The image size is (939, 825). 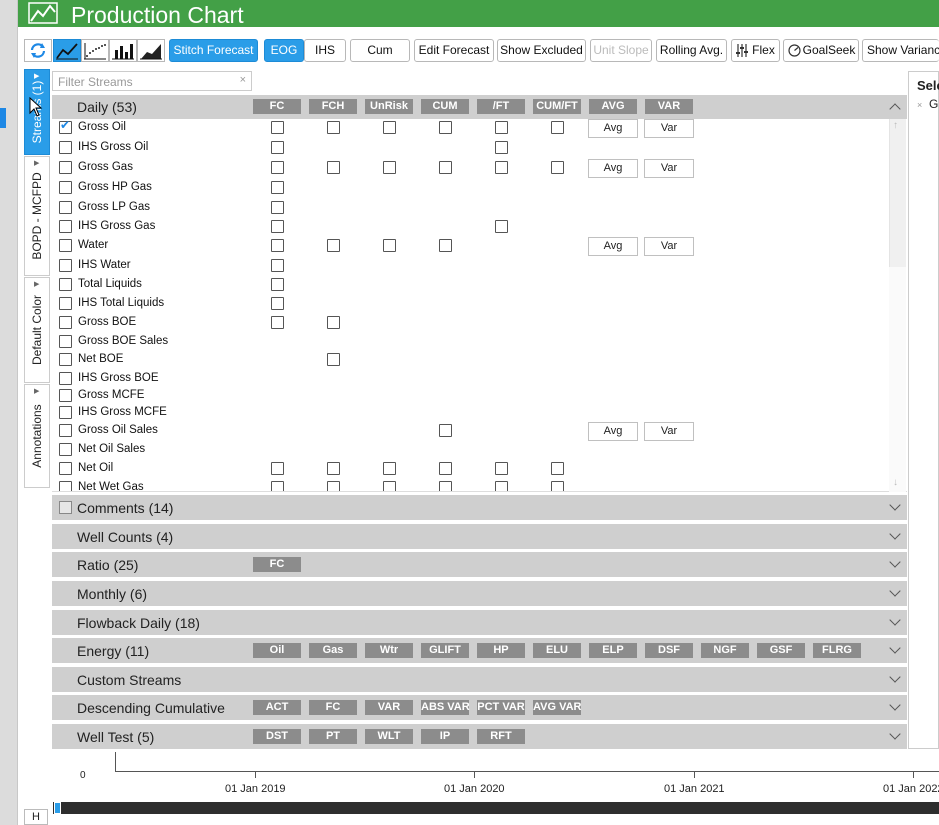 I want to click on timeline-scrubber, so click(x=496, y=808).